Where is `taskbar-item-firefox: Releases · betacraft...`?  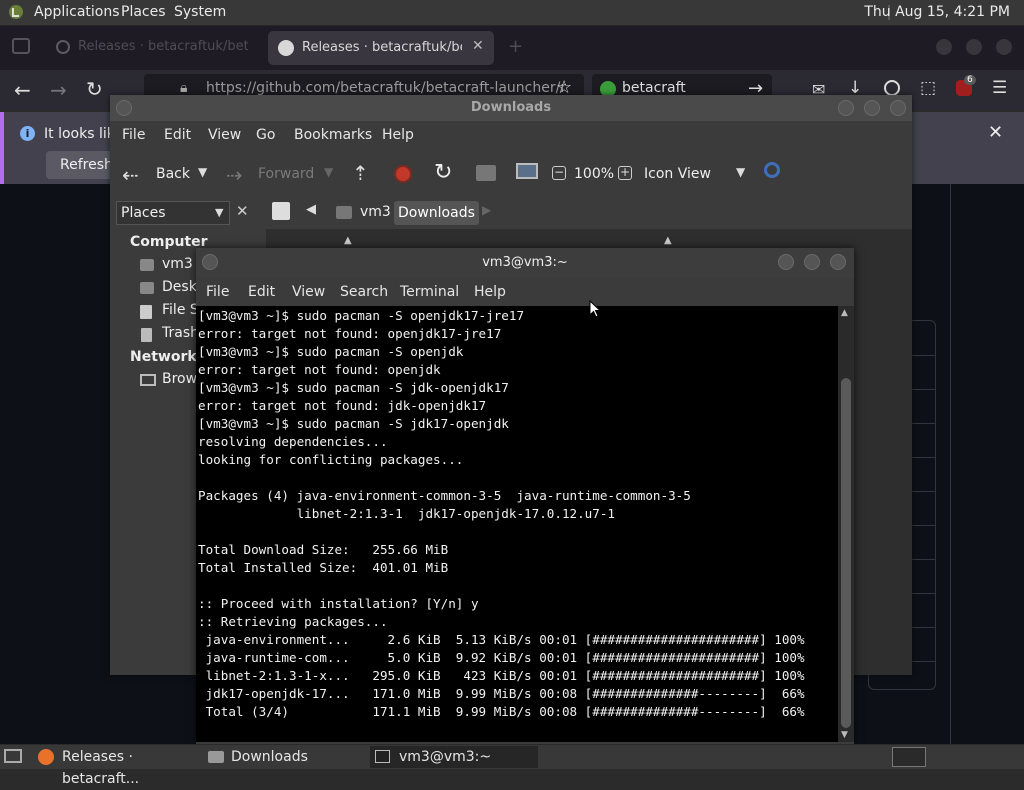 taskbar-item-firefox: Releases · betacraft... is located at coordinates (115, 766).